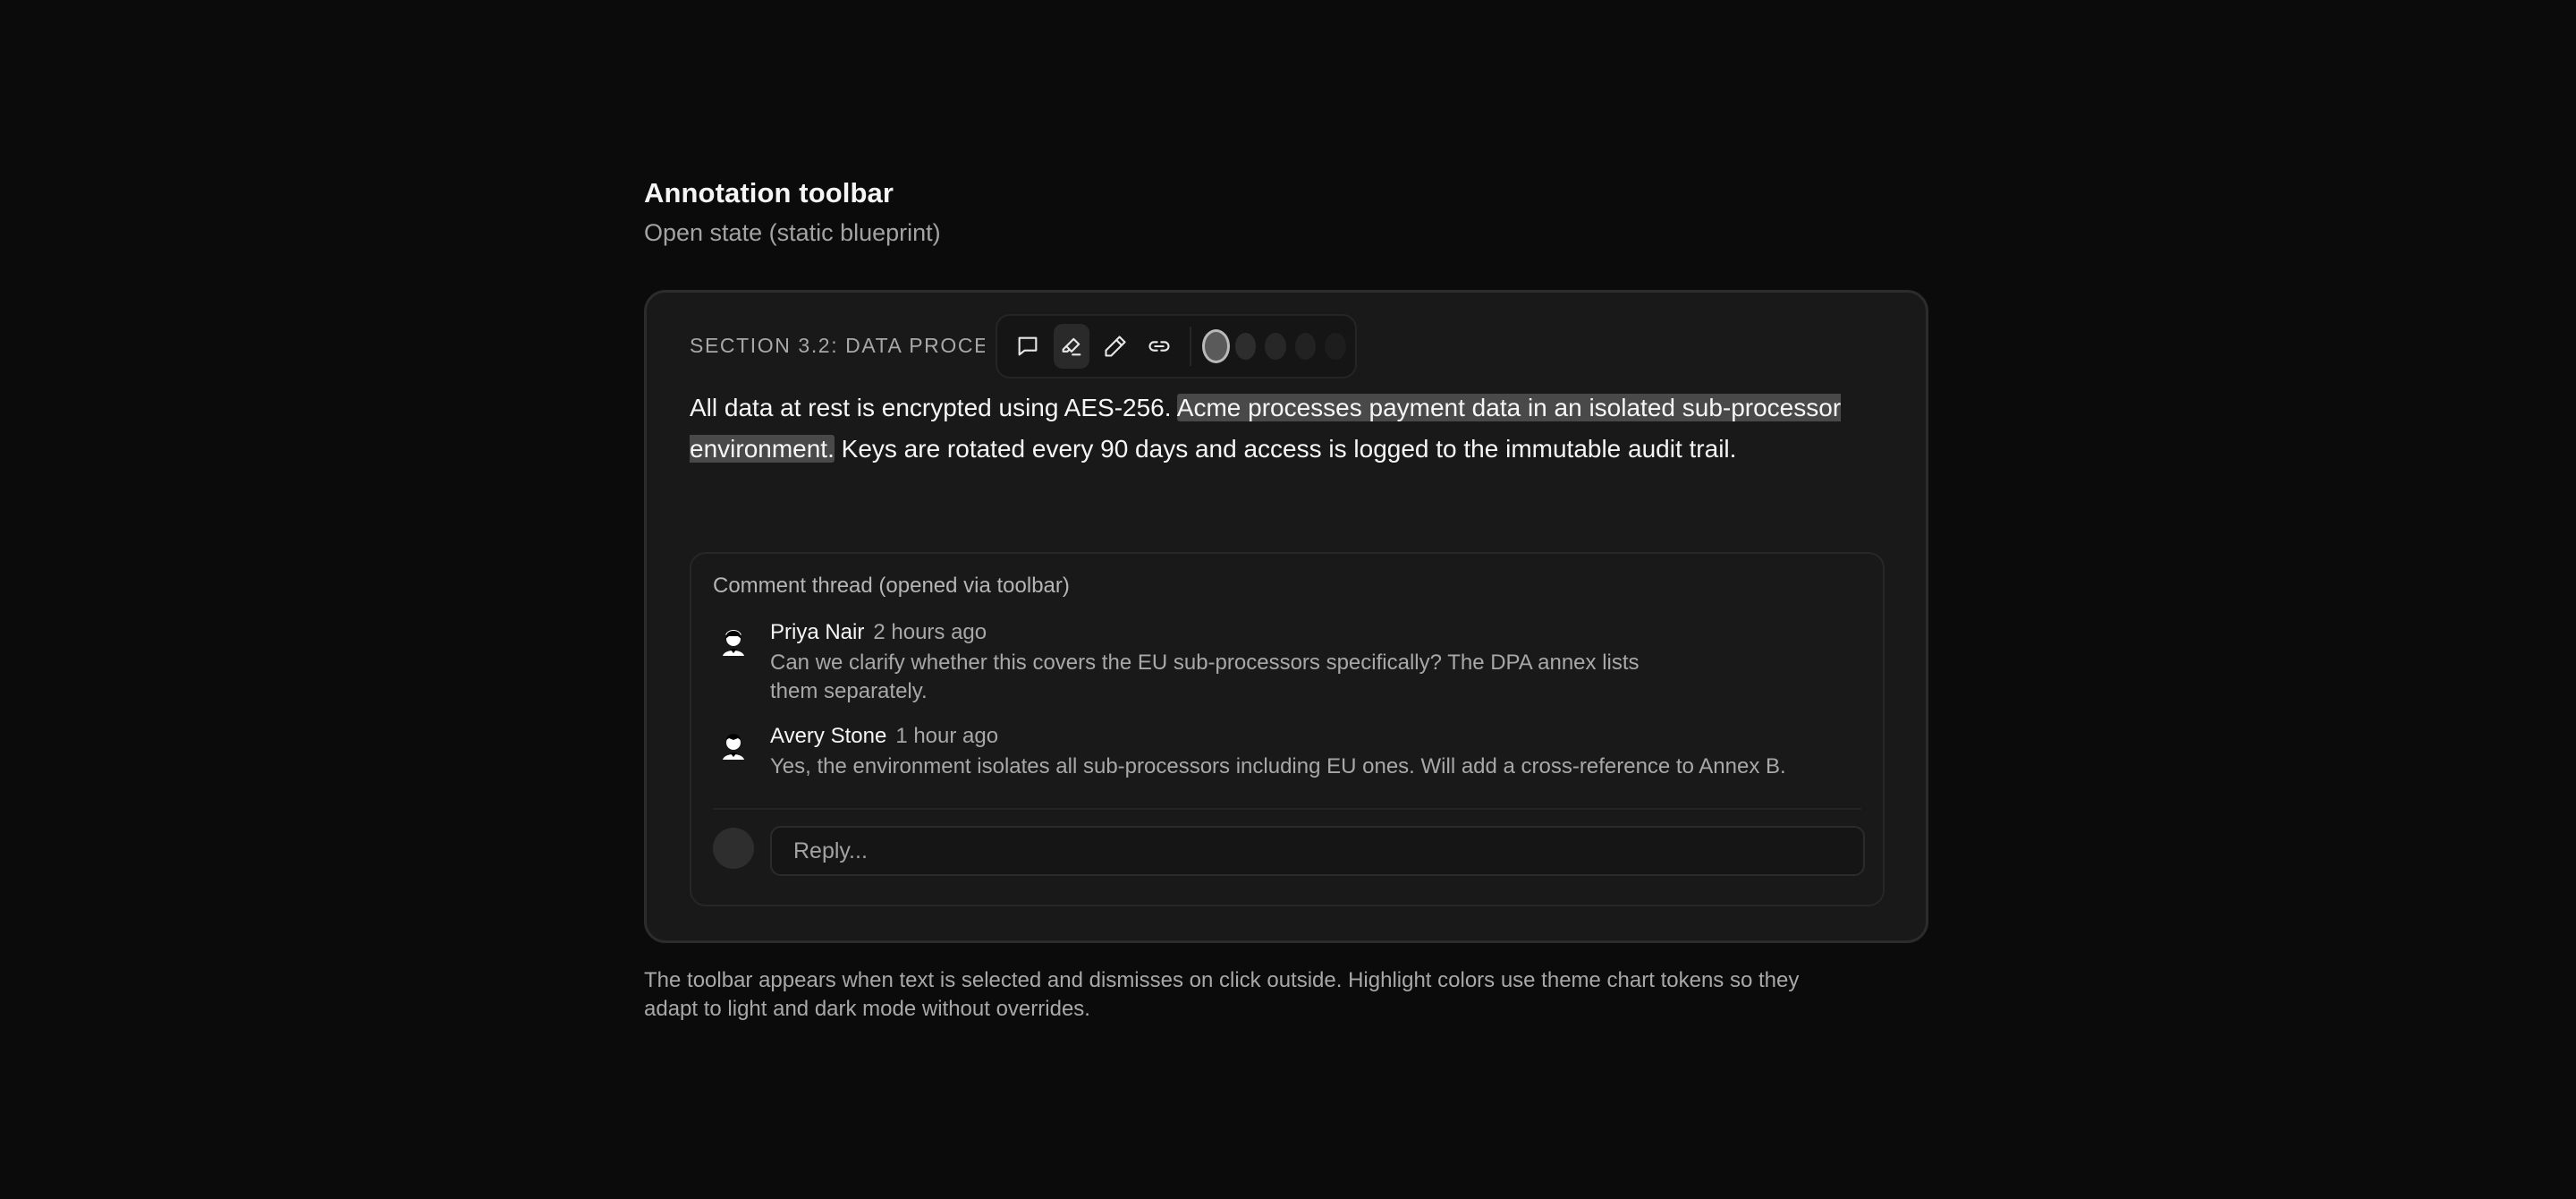 The height and width of the screenshot is (1199, 2576). What do you see at coordinates (1317, 851) in the screenshot?
I see `reply-input` at bounding box center [1317, 851].